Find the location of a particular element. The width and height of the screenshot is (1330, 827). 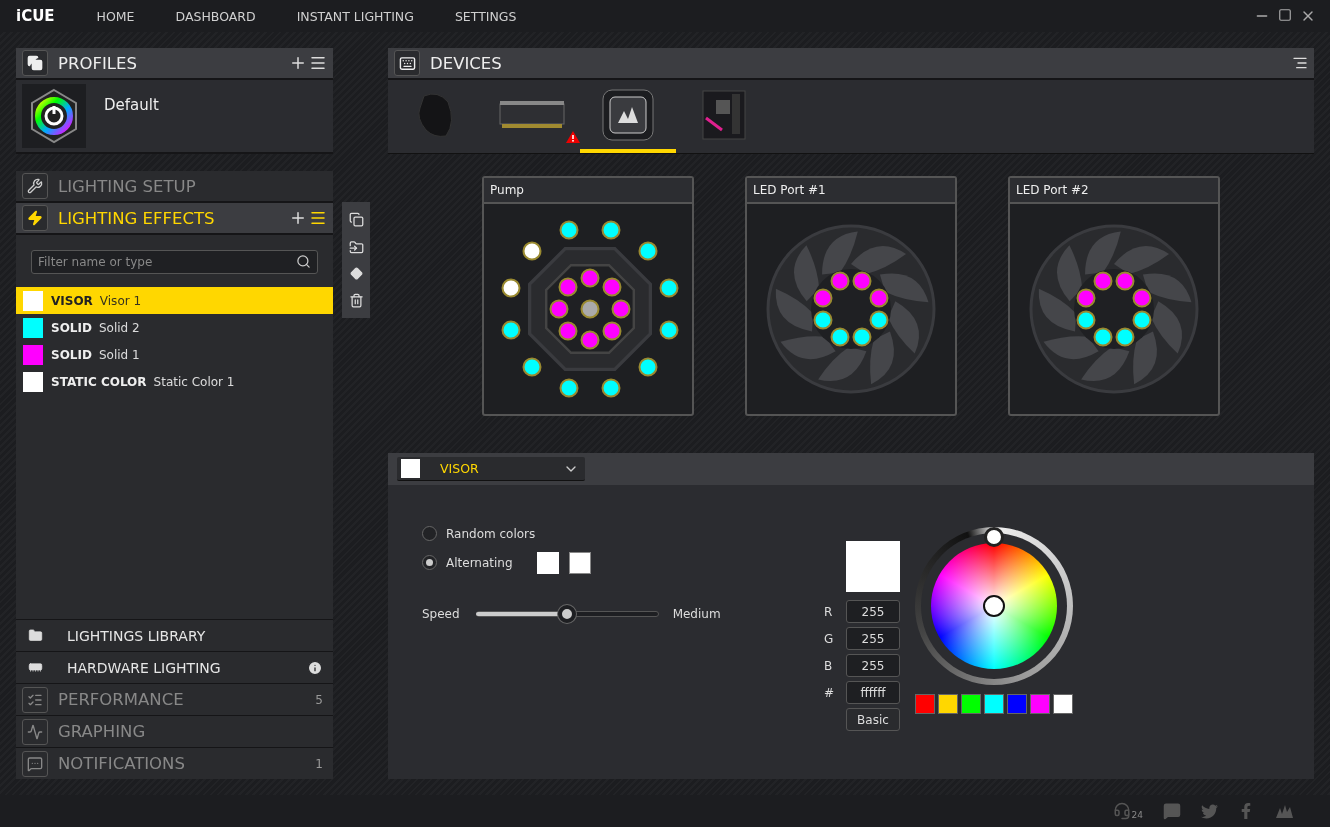

search-icon is located at coordinates (303, 261).